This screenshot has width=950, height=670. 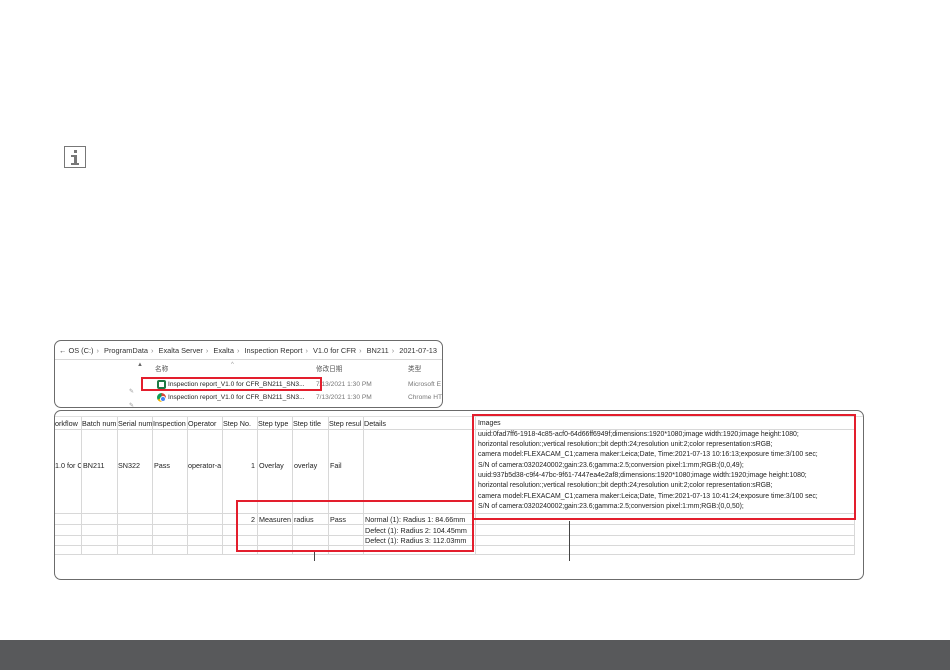 What do you see at coordinates (232, 365) in the screenshot?
I see `sort-indicator-icon: ^` at bounding box center [232, 365].